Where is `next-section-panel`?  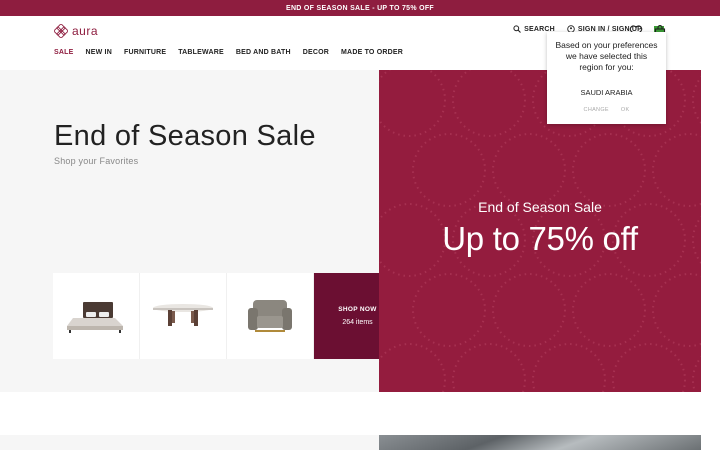
next-section-panel is located at coordinates (189, 442).